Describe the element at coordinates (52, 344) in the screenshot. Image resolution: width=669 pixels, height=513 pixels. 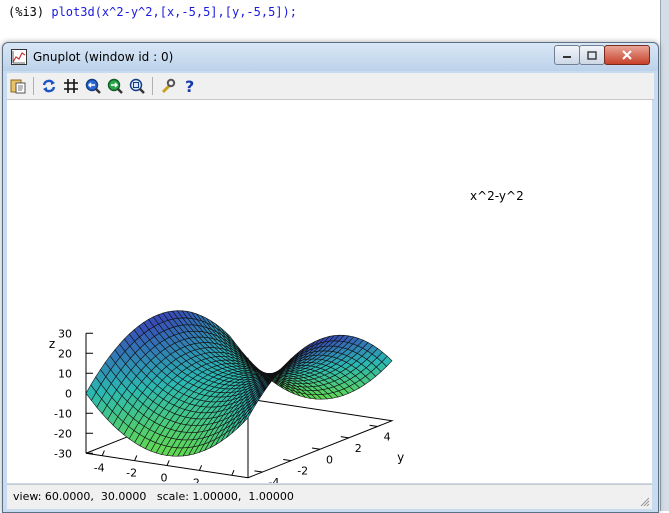
I see `z-axis-label: z` at that location.